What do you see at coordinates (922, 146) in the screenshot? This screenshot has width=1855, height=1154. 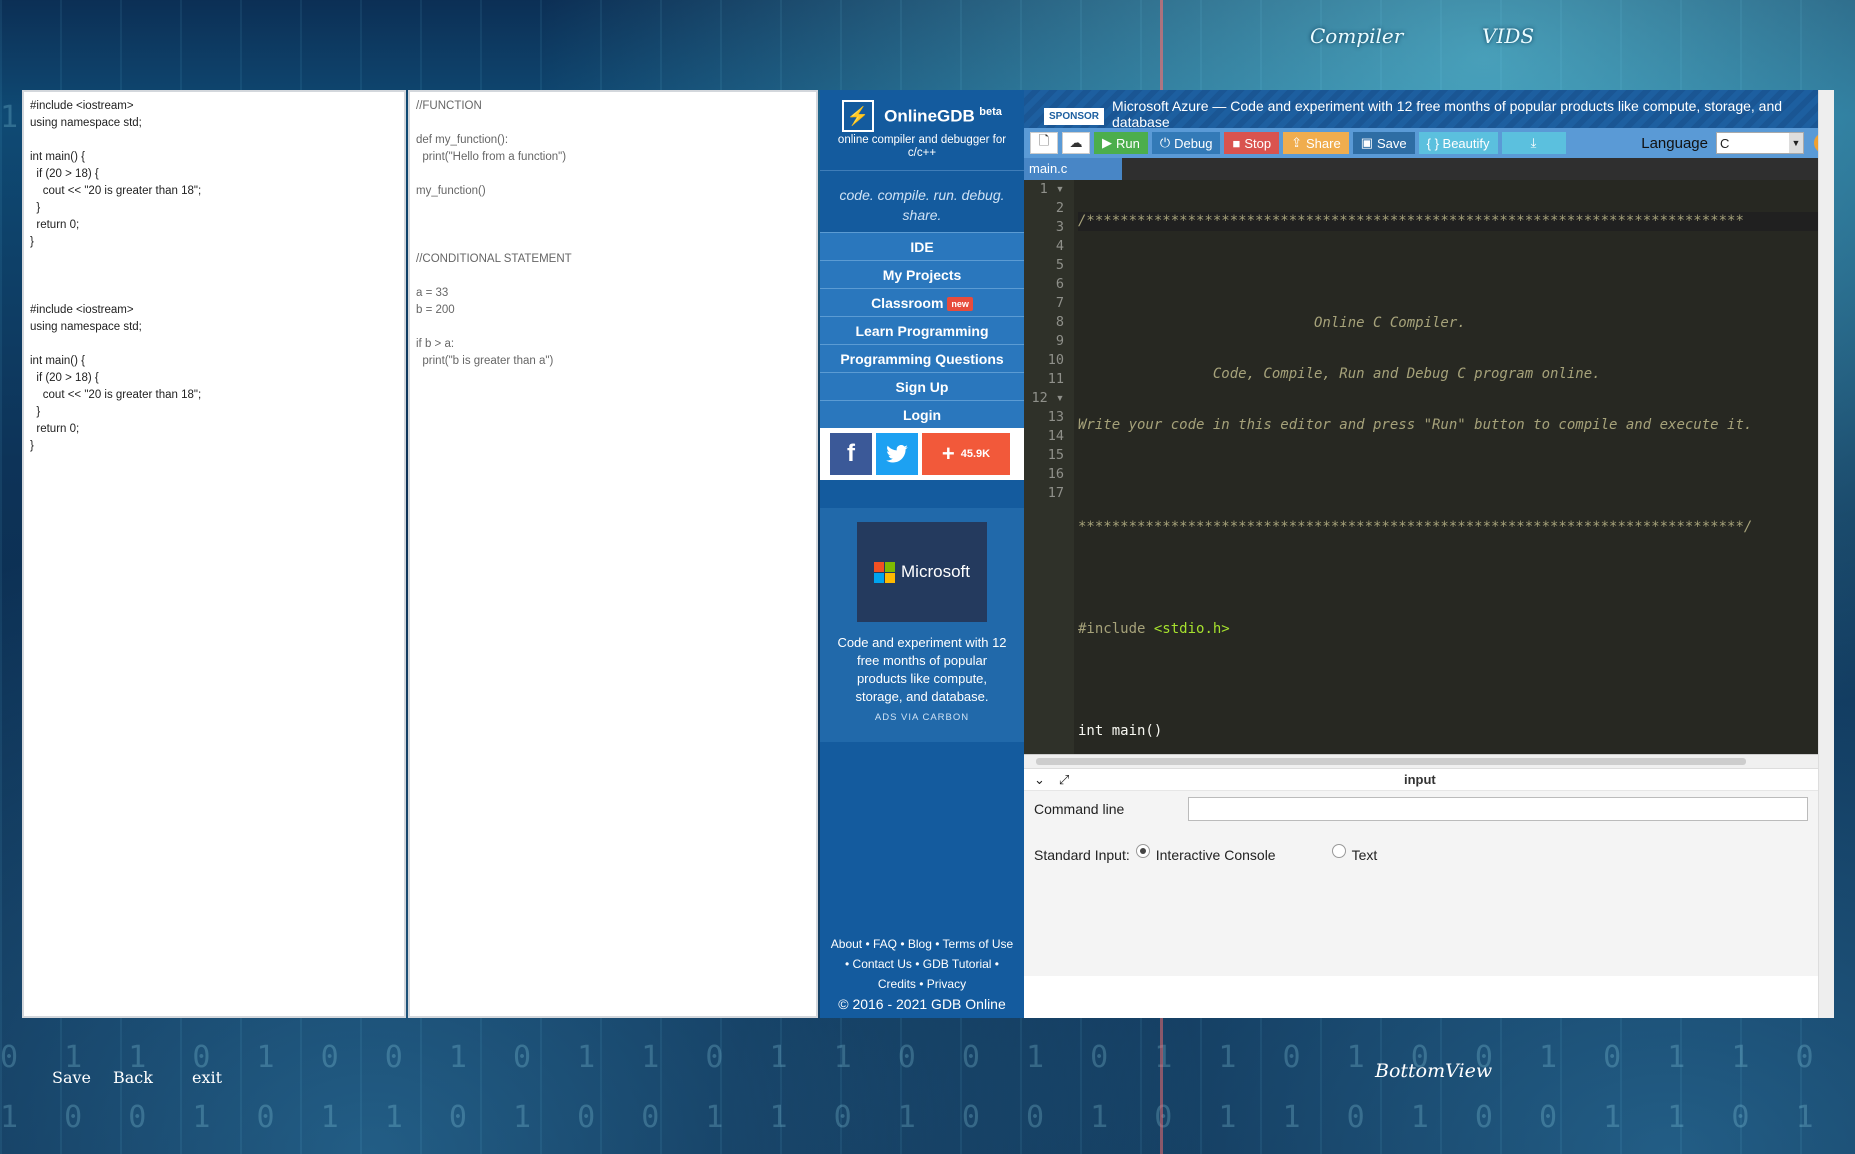 I see `gdb-subtitle: online compiler and debugger for c/c++` at bounding box center [922, 146].